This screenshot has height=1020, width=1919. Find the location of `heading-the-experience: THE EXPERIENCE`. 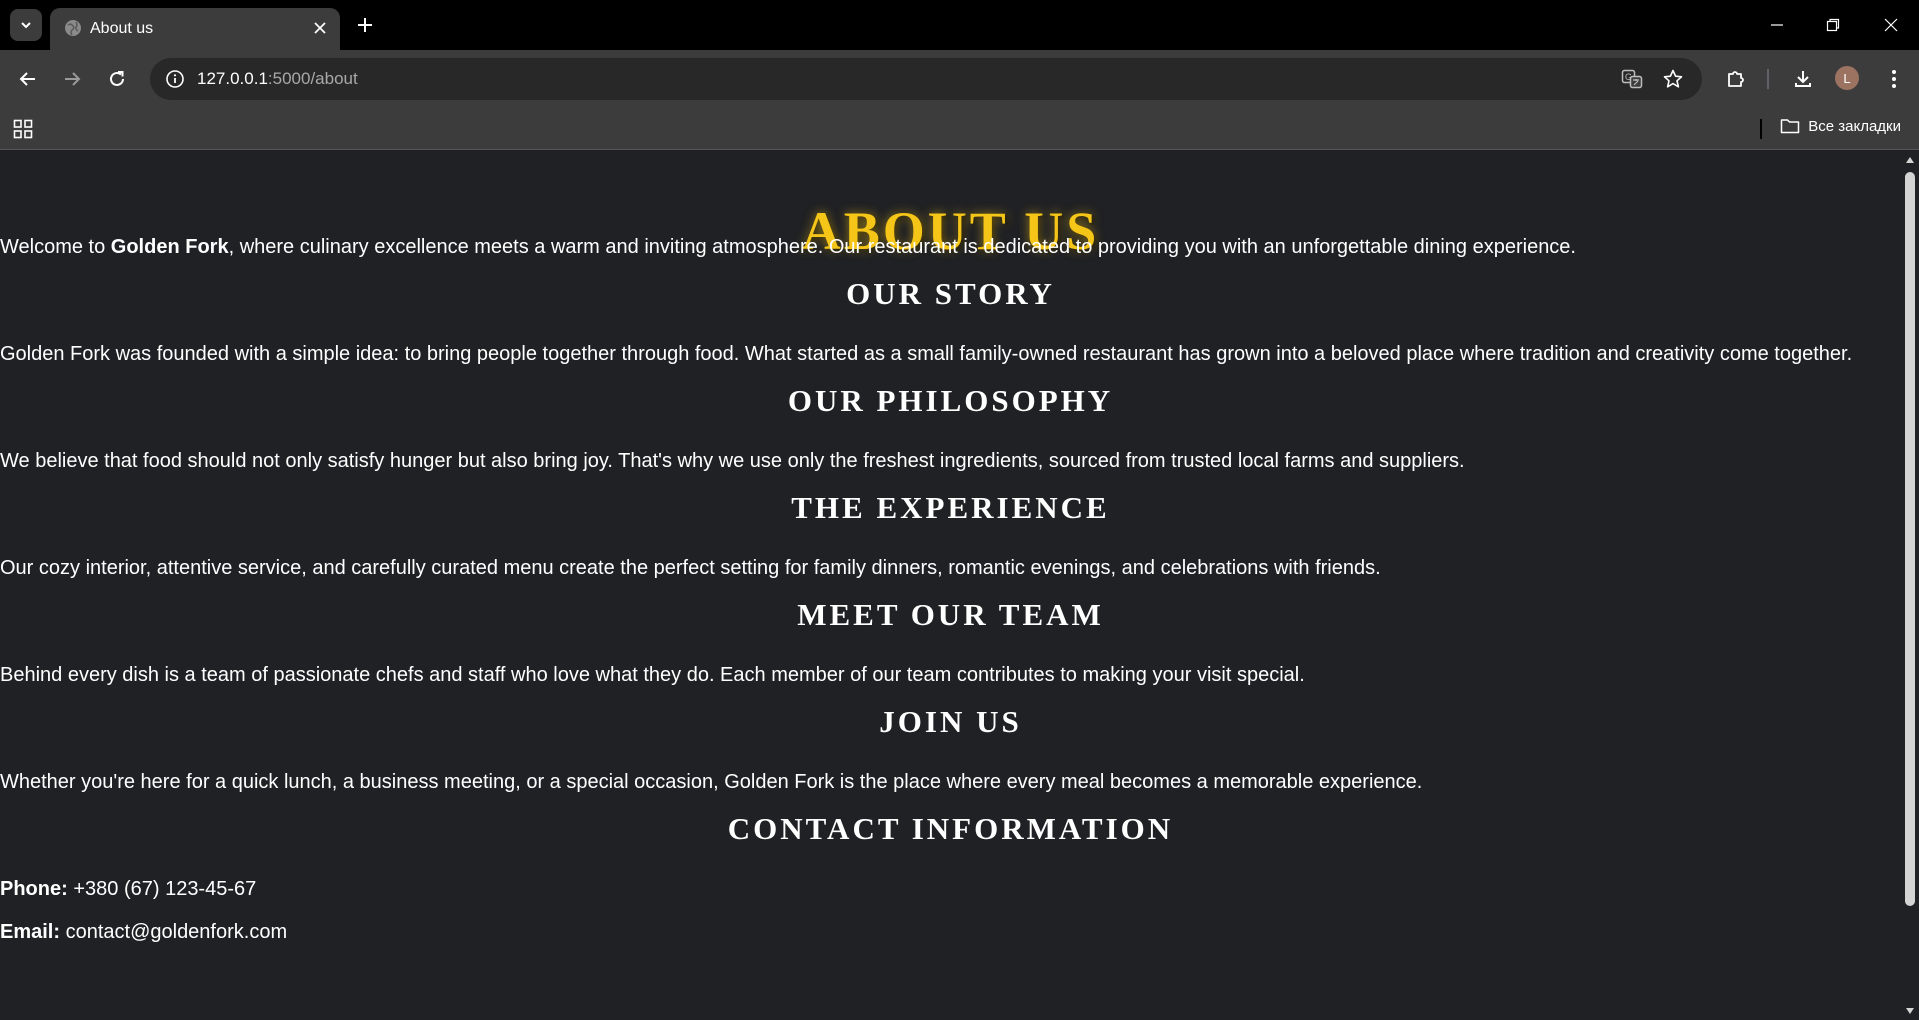

heading-the-experience: THE EXPERIENCE is located at coordinates (950, 507).